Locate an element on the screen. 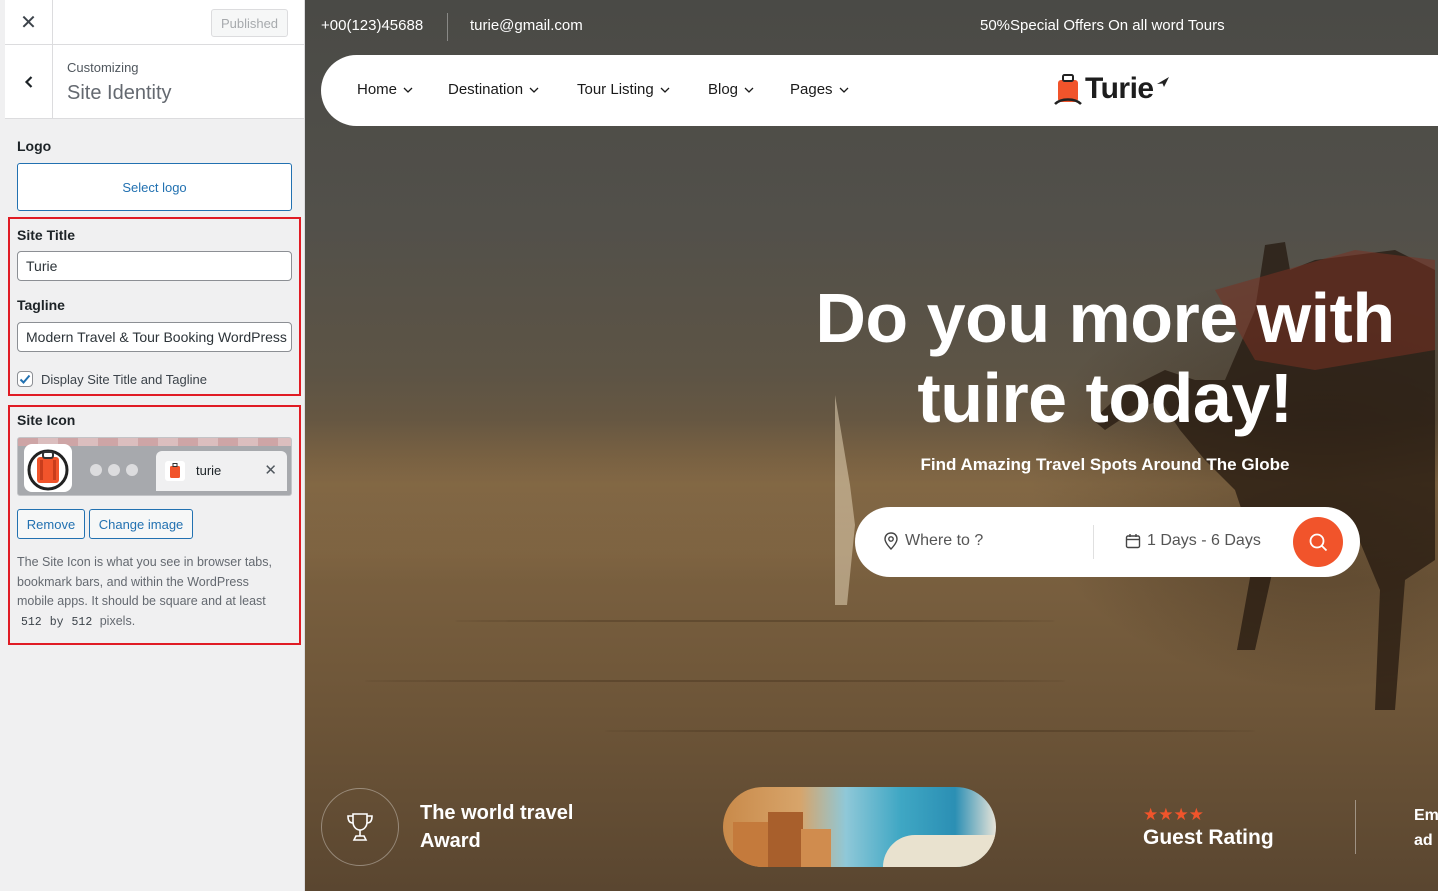  nav-label: Tour Listing is located at coordinates (615, 89).